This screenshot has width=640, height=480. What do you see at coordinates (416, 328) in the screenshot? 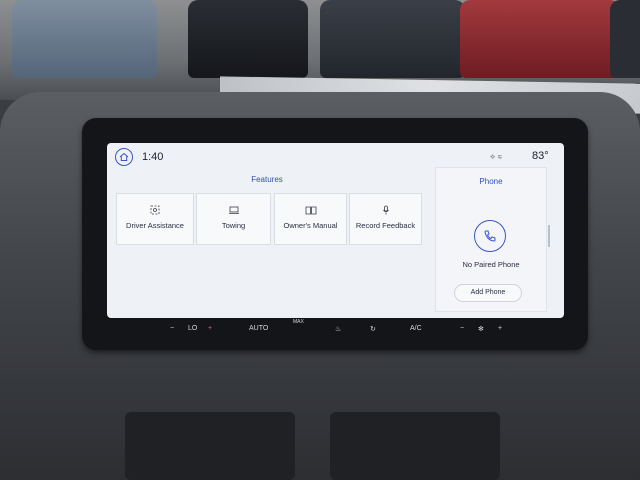
I see `ac-button: A/C` at bounding box center [416, 328].